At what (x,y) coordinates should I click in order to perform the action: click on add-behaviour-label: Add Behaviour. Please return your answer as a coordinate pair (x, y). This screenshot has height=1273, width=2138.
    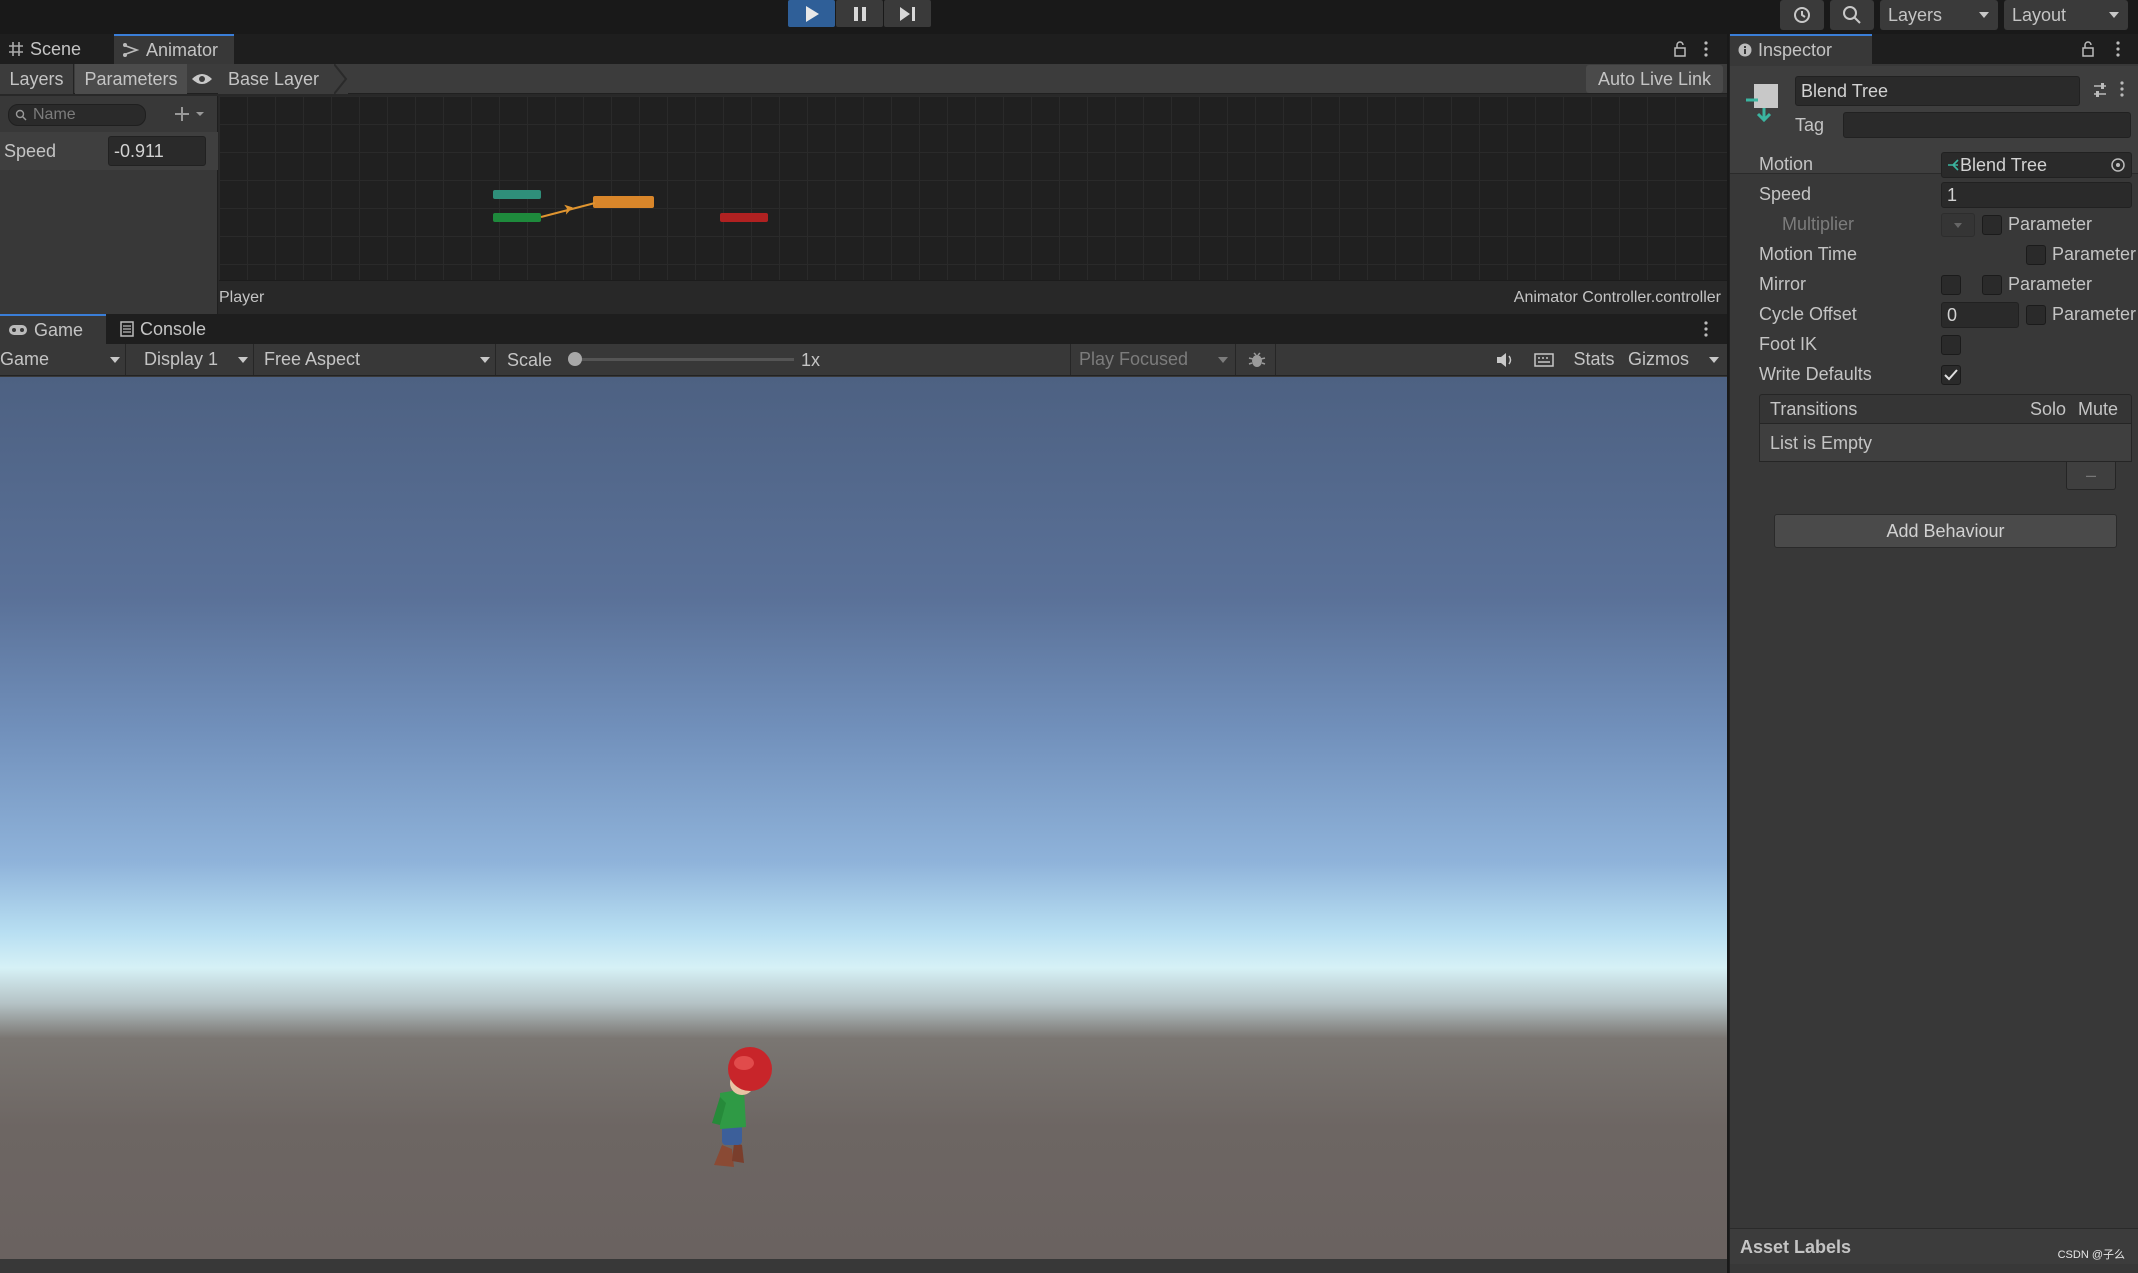
    Looking at the image, I should click on (1945, 530).